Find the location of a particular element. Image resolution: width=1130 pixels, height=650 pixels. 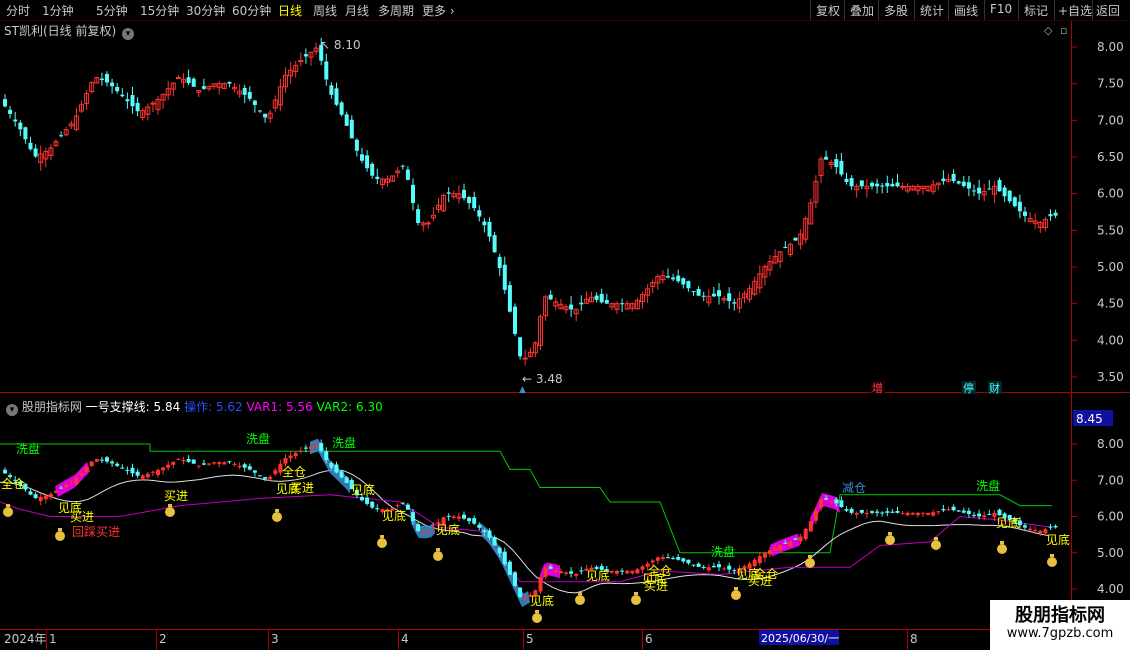

indicator-tick-label: 7.00 is located at coordinates (1110, 480).